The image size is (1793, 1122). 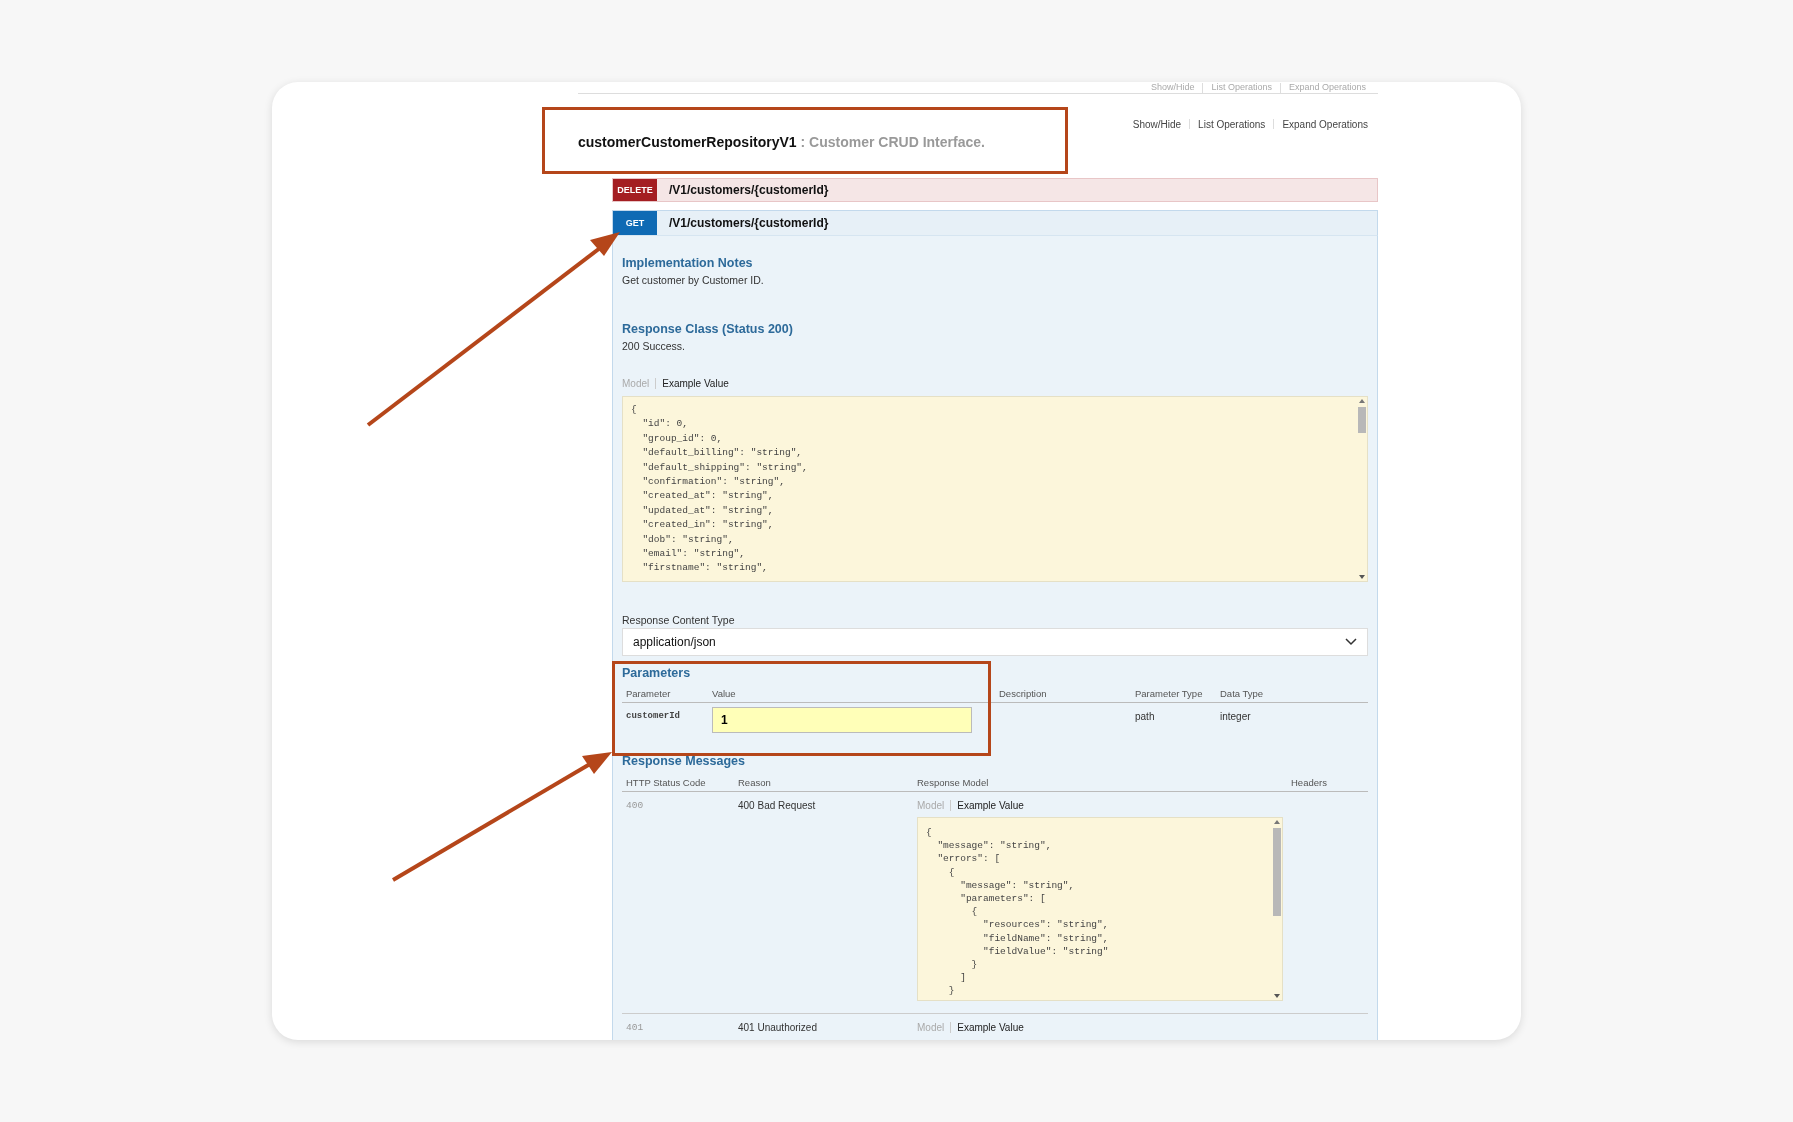 What do you see at coordinates (635, 806) in the screenshot?
I see `status-code: 400` at bounding box center [635, 806].